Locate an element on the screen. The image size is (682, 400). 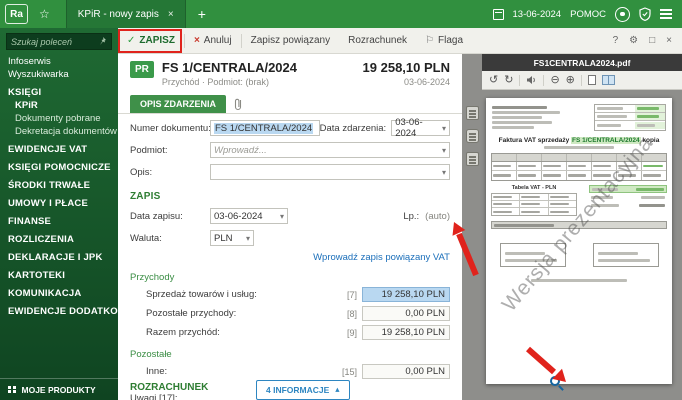
sidebar-item-ksiegi-pomocnicze: KSIĘGI POMOCNICZE is located at coordinates (59, 167).